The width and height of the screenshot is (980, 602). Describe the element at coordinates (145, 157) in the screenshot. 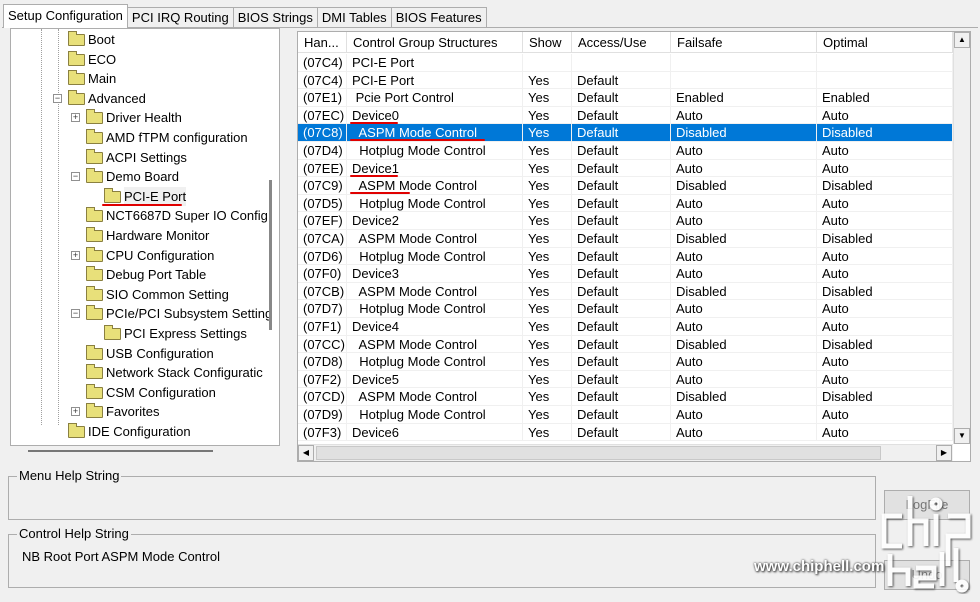

I see `tree-item: ACPI Settings` at that location.